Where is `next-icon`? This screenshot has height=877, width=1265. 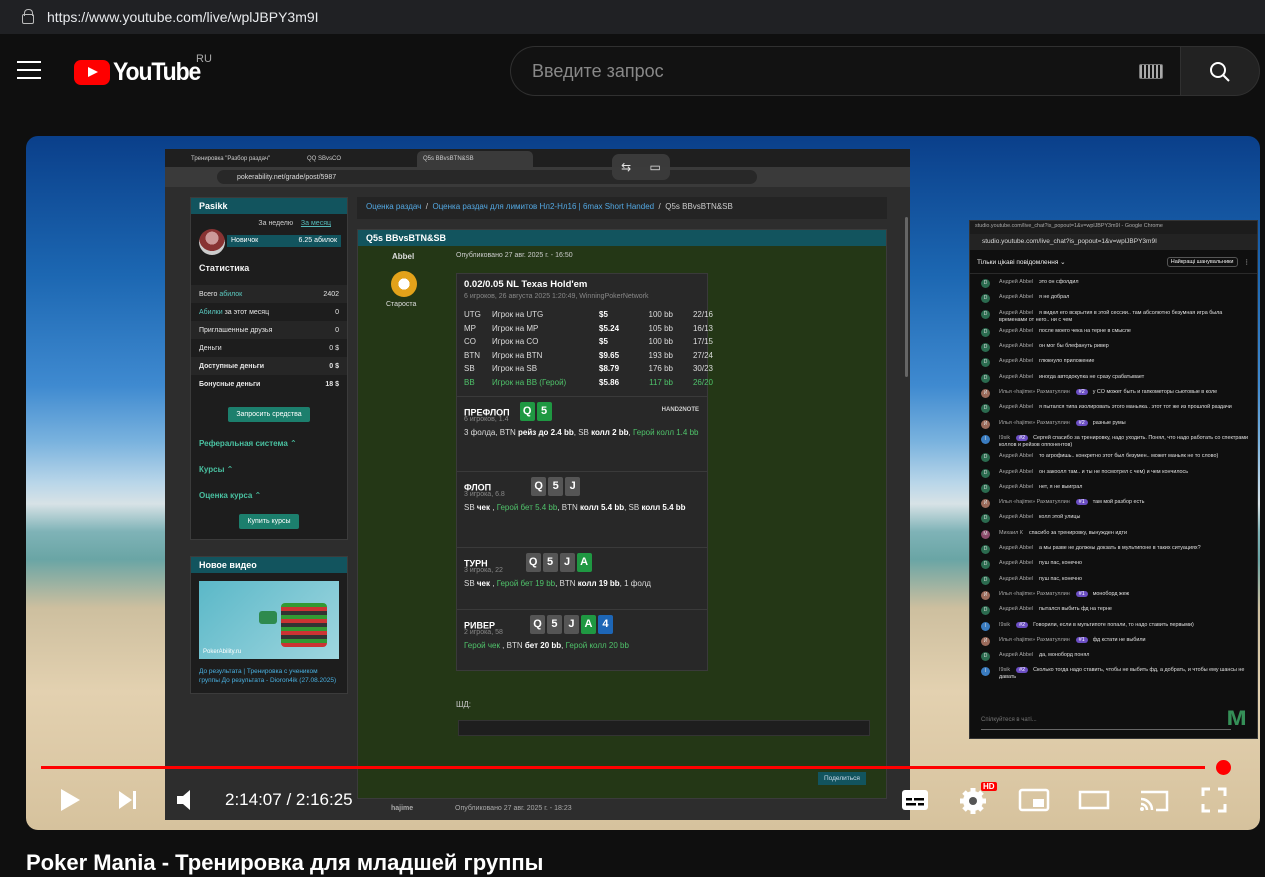
next-icon is located at coordinates (128, 800).